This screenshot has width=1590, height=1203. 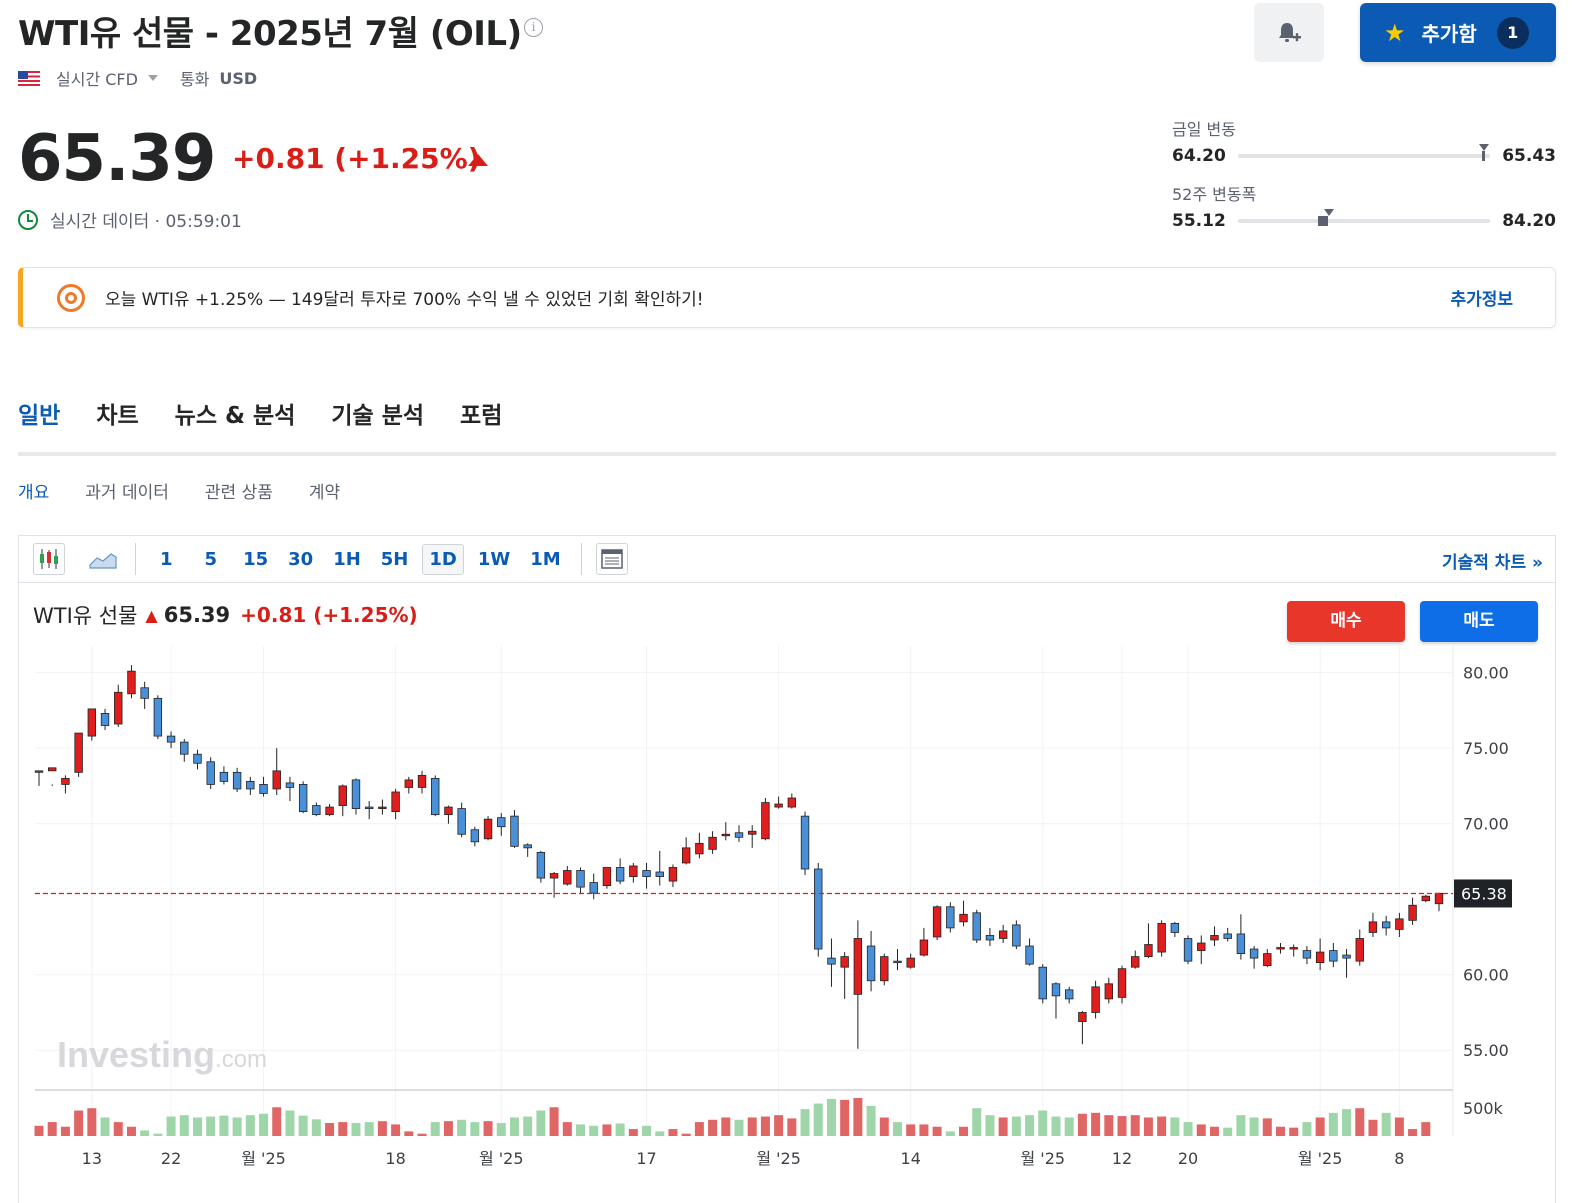 What do you see at coordinates (1486, 824) in the screenshot?
I see `y-tick-label: 70.00` at bounding box center [1486, 824].